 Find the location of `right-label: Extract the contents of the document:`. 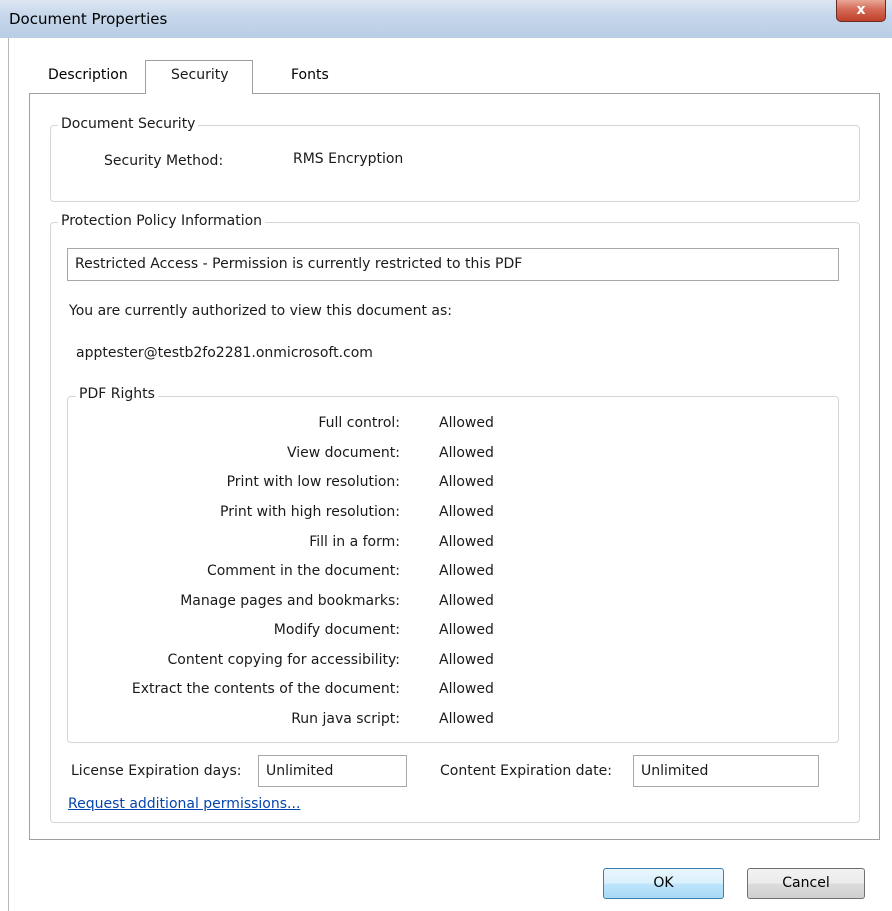

right-label: Extract the contents of the document: is located at coordinates (265, 689).